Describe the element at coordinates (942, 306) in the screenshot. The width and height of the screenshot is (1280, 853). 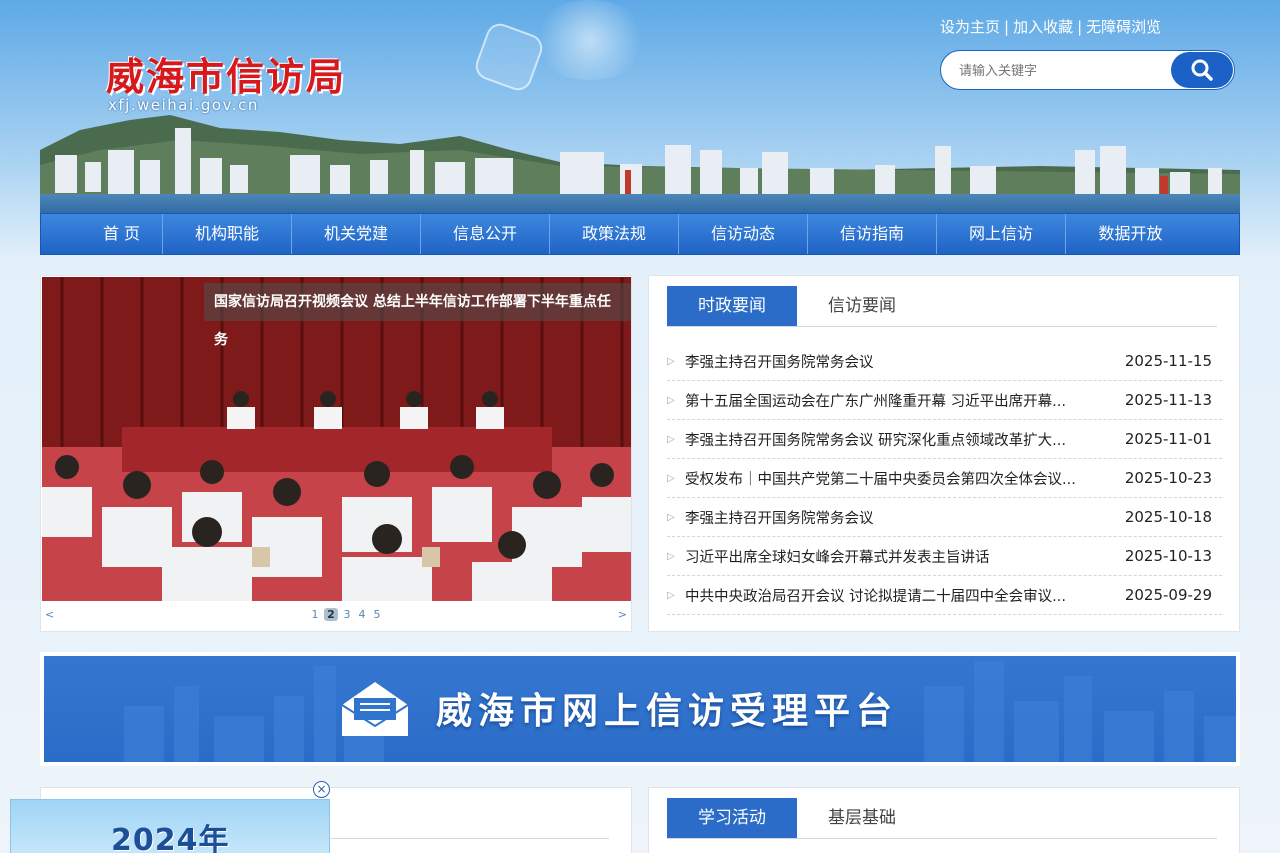
I see `news-tabbar: 时政要闻 信访要闻` at that location.